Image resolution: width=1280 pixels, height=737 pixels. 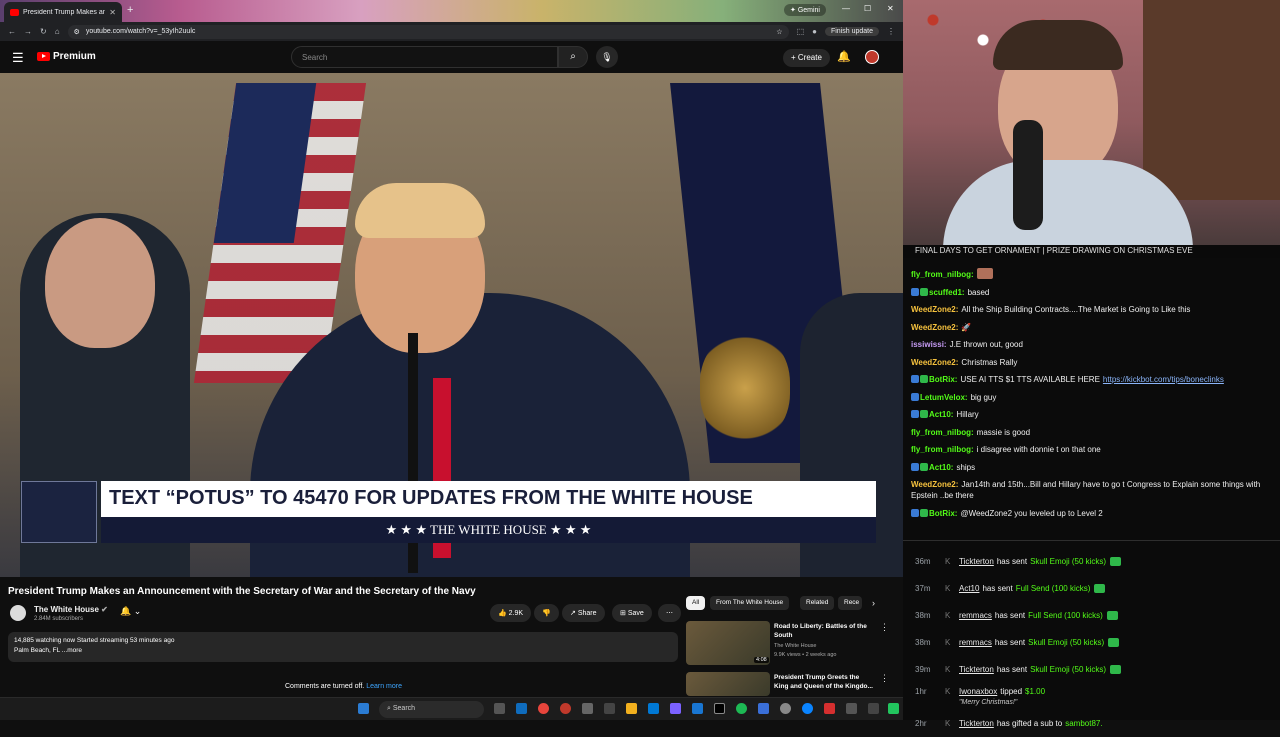 I want to click on app-icon-red, so click(x=565, y=708).